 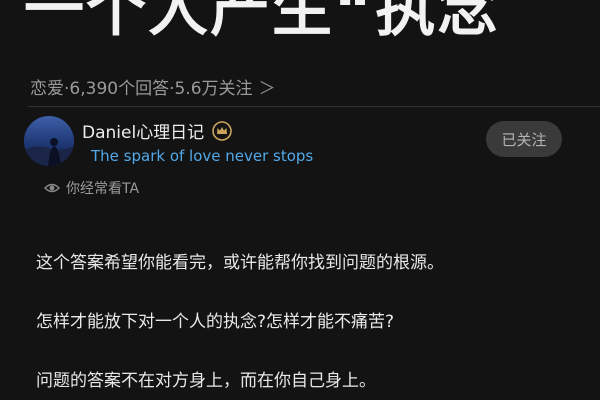 What do you see at coordinates (143, 130) in the screenshot?
I see `author-name: Daniel心理日记` at bounding box center [143, 130].